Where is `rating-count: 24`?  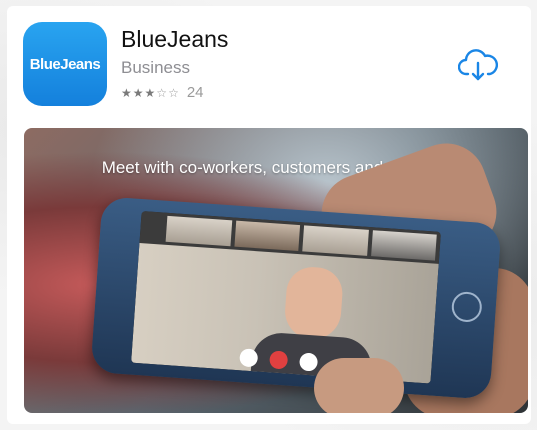 rating-count: 24 is located at coordinates (195, 92).